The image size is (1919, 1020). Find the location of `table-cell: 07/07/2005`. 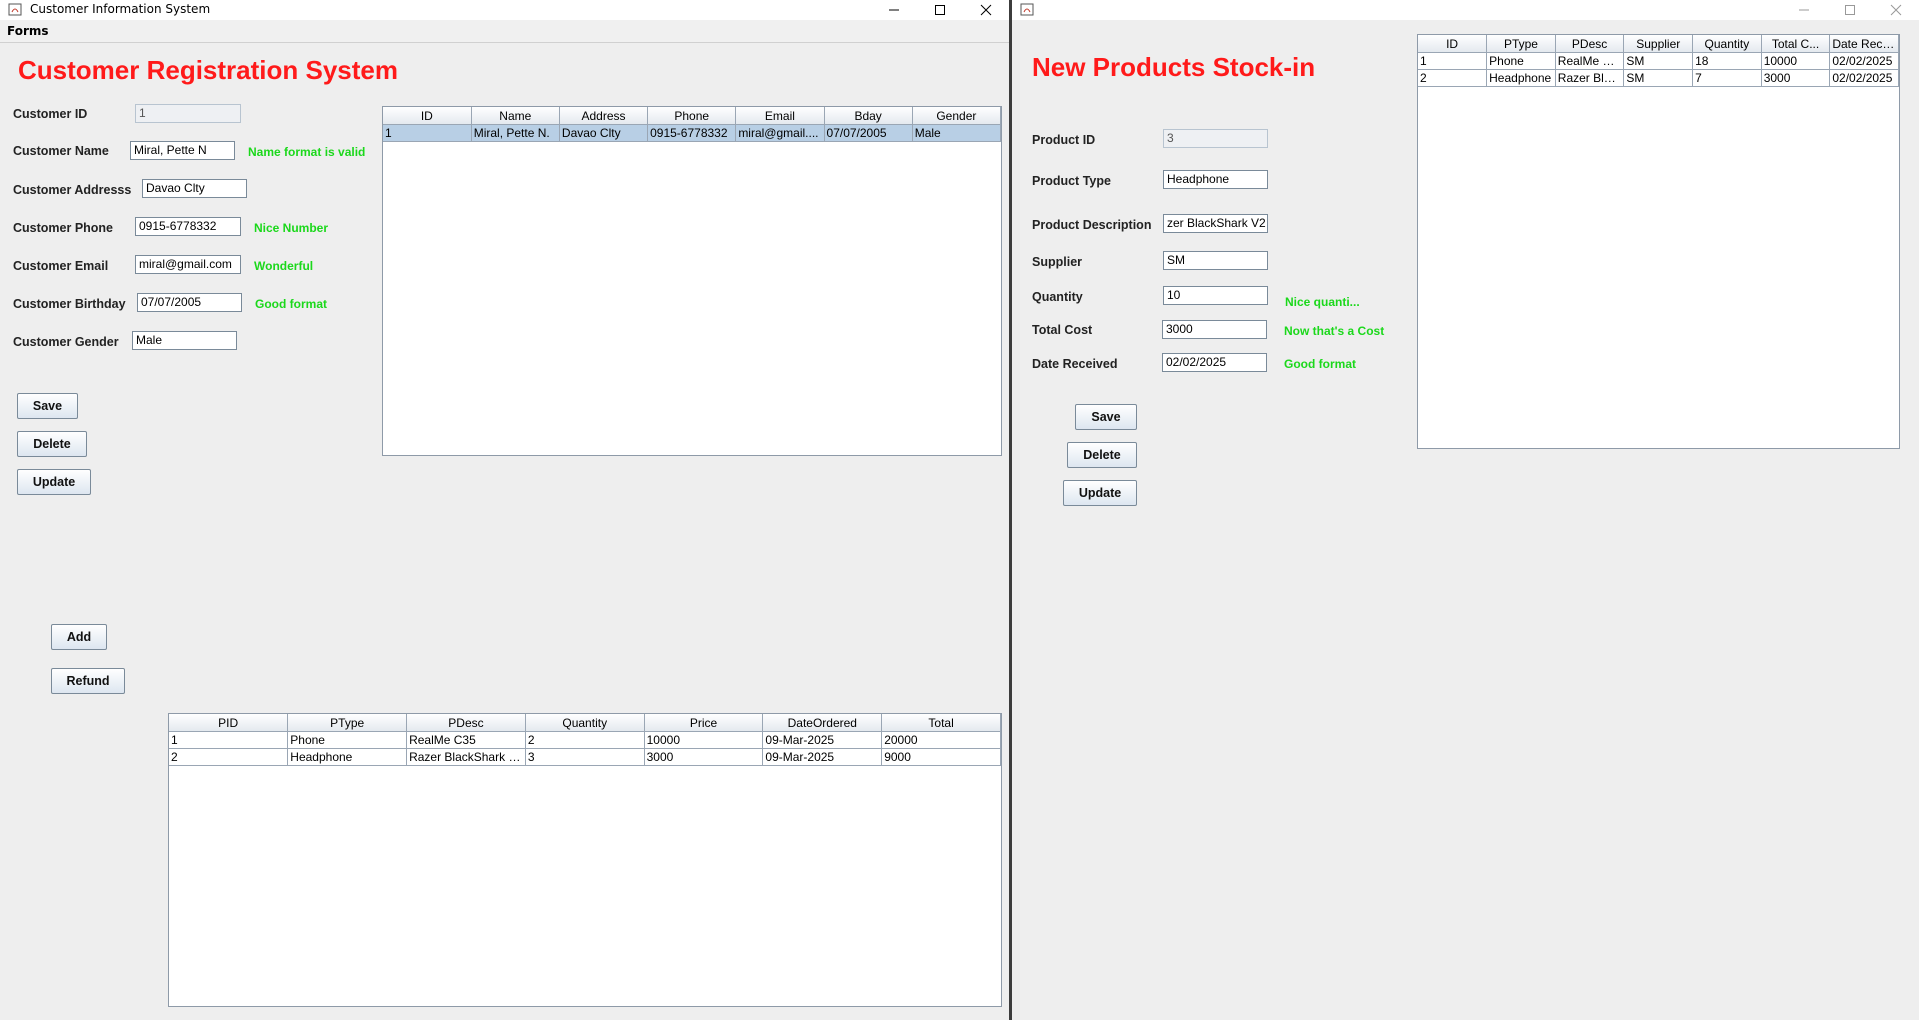

table-cell: 07/07/2005 is located at coordinates (868, 133).